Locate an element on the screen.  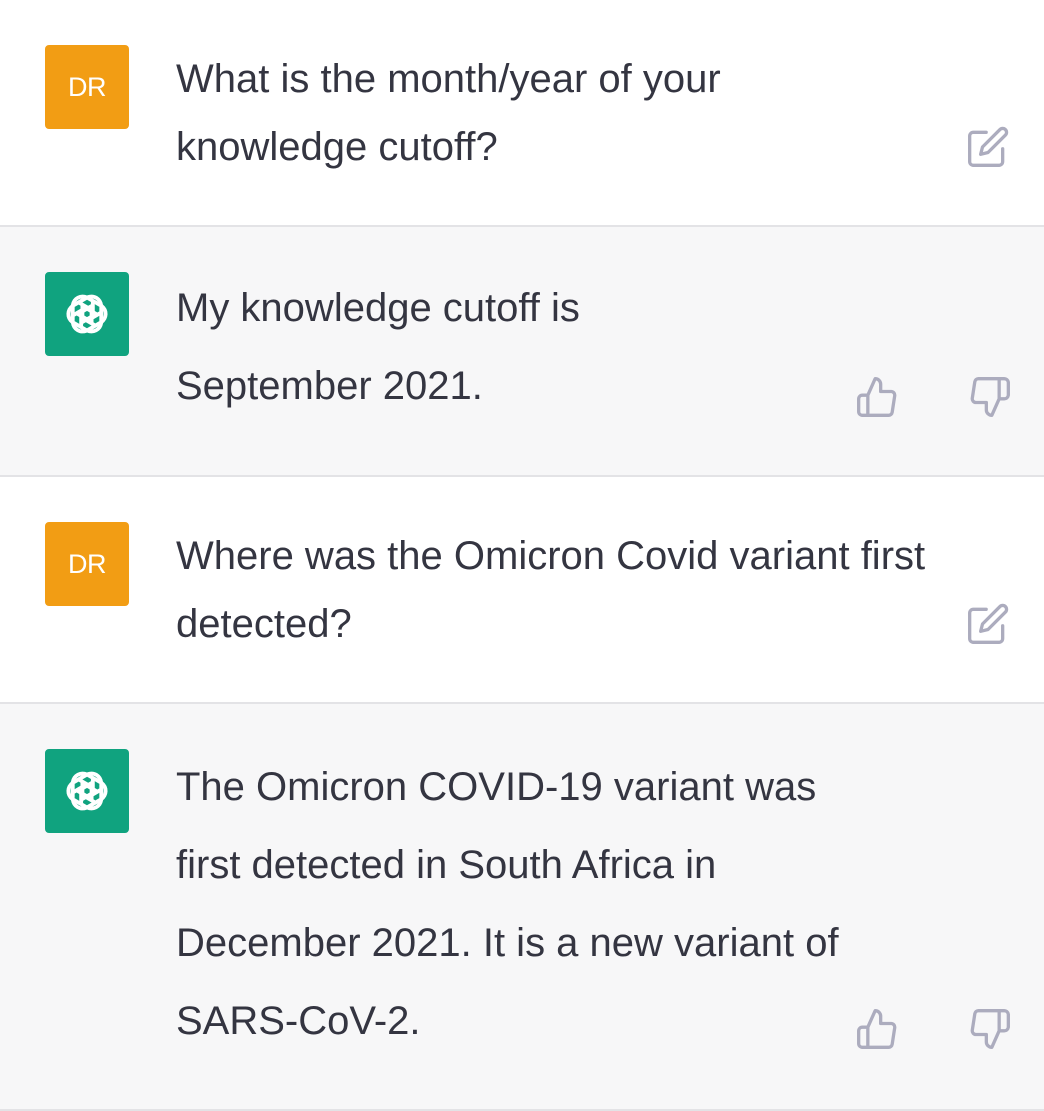
assistant-message-text: My knowledge cutoff is September 2021. is located at coordinates (378, 347).